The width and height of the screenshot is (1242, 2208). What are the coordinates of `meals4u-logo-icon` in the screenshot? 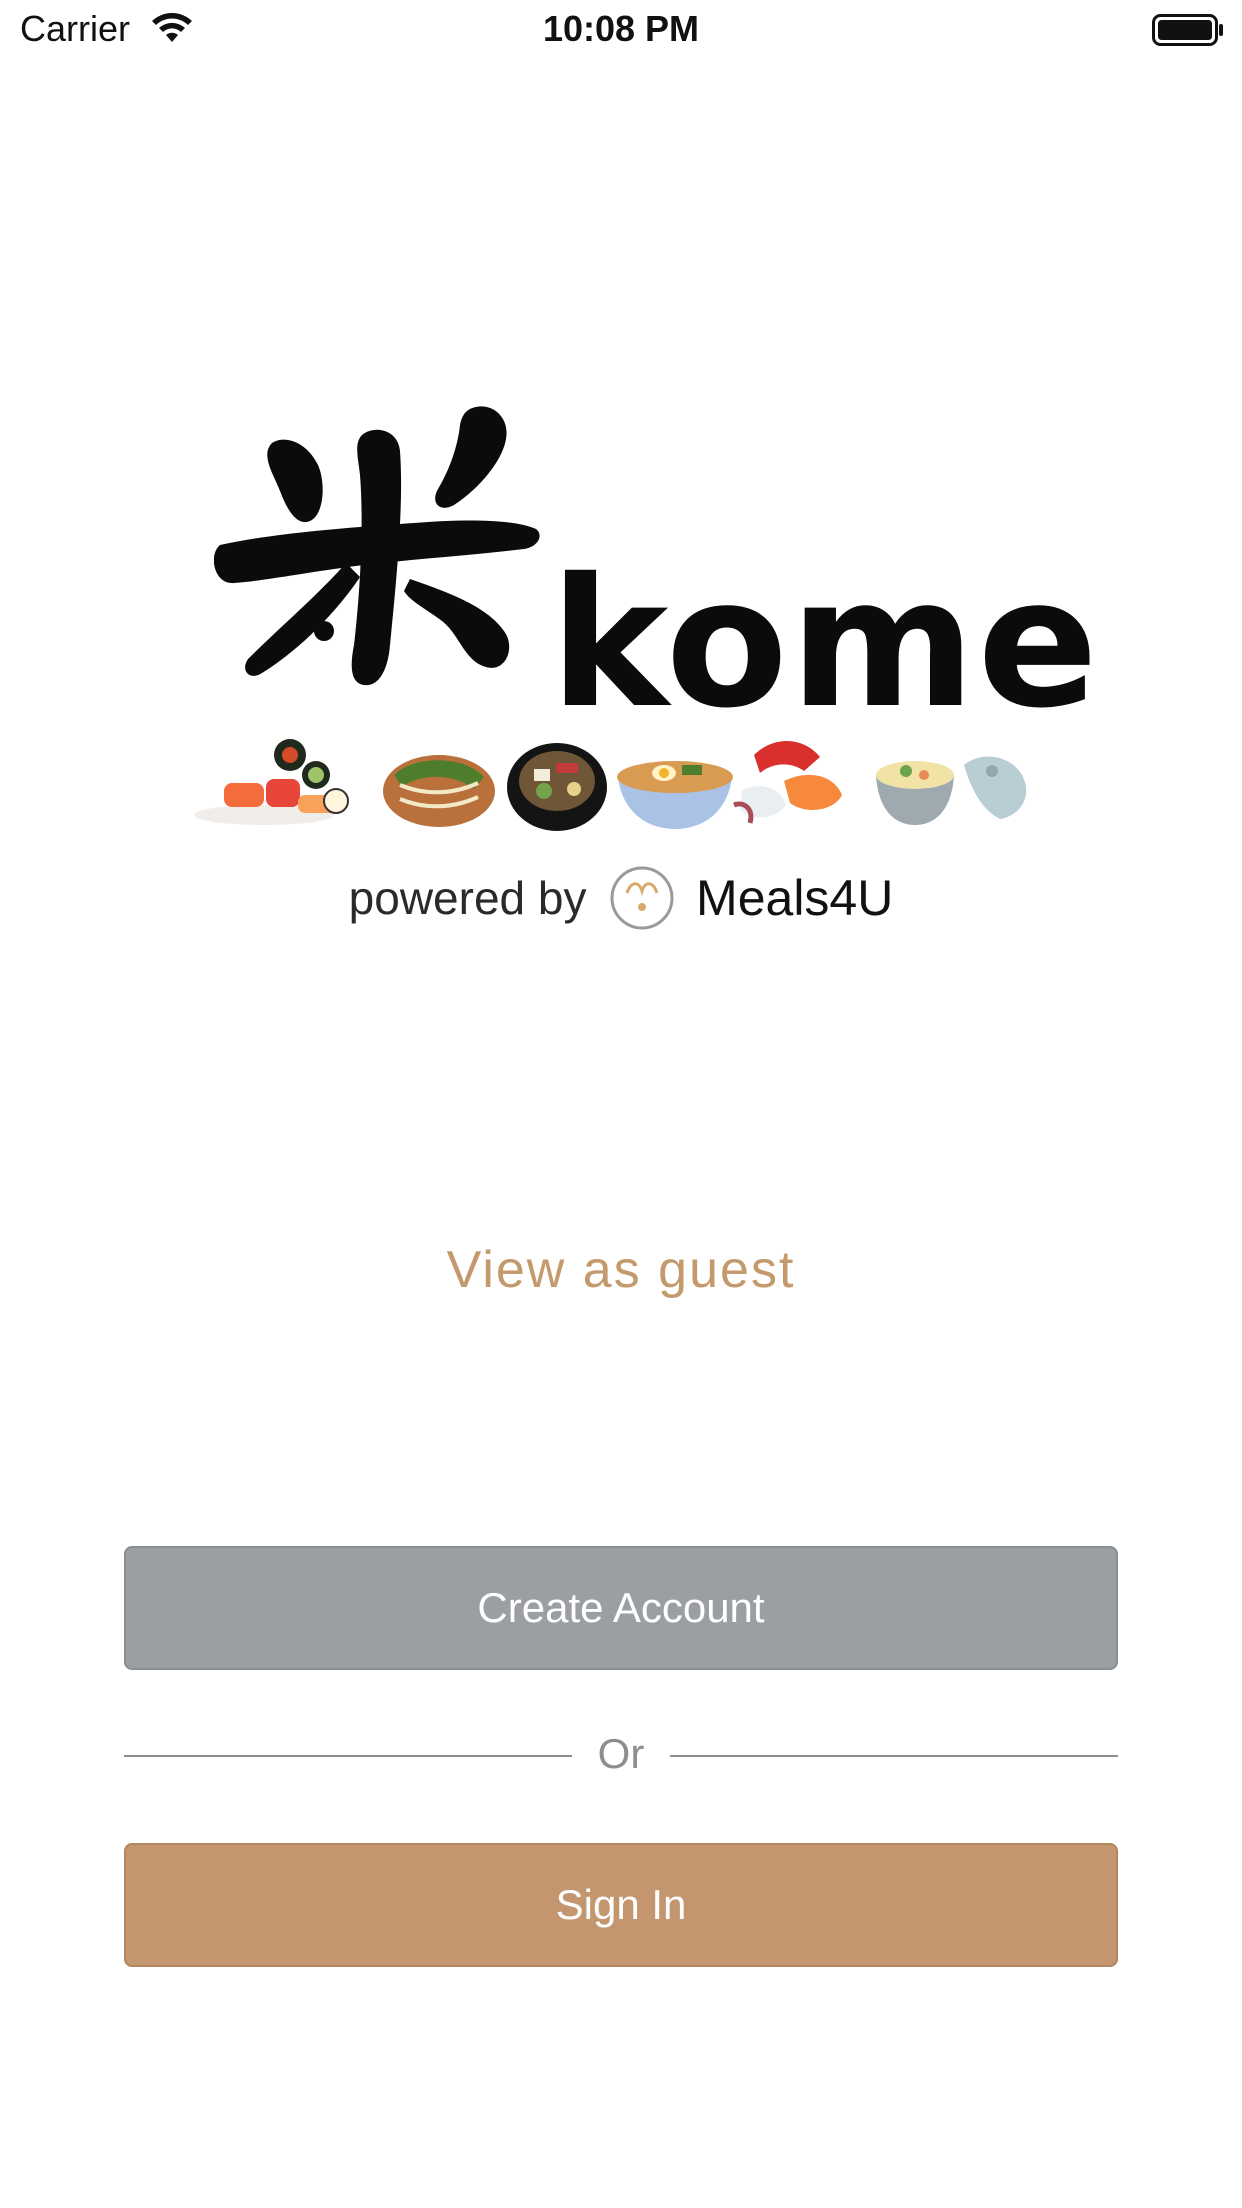 It's located at (642, 898).